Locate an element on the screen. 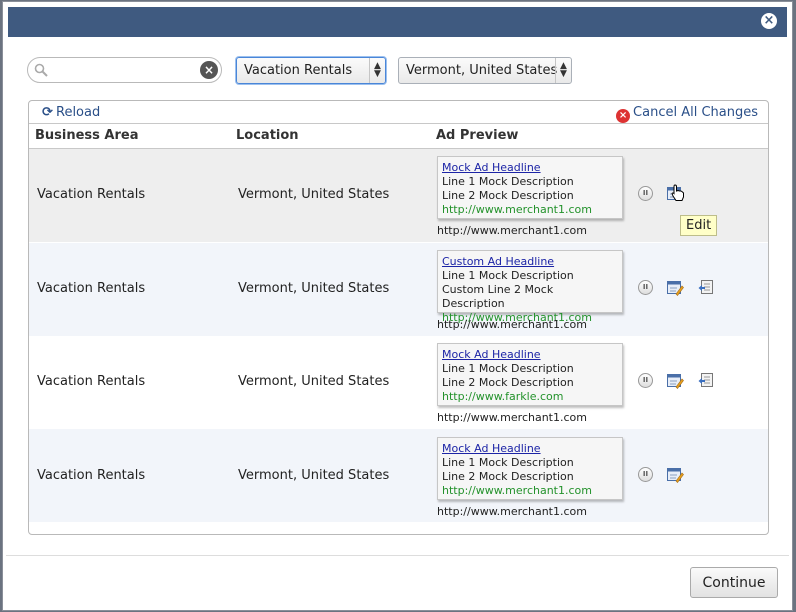 The height and width of the screenshot is (612, 796). cancel-all-label: Cancel All Changes is located at coordinates (695, 112).